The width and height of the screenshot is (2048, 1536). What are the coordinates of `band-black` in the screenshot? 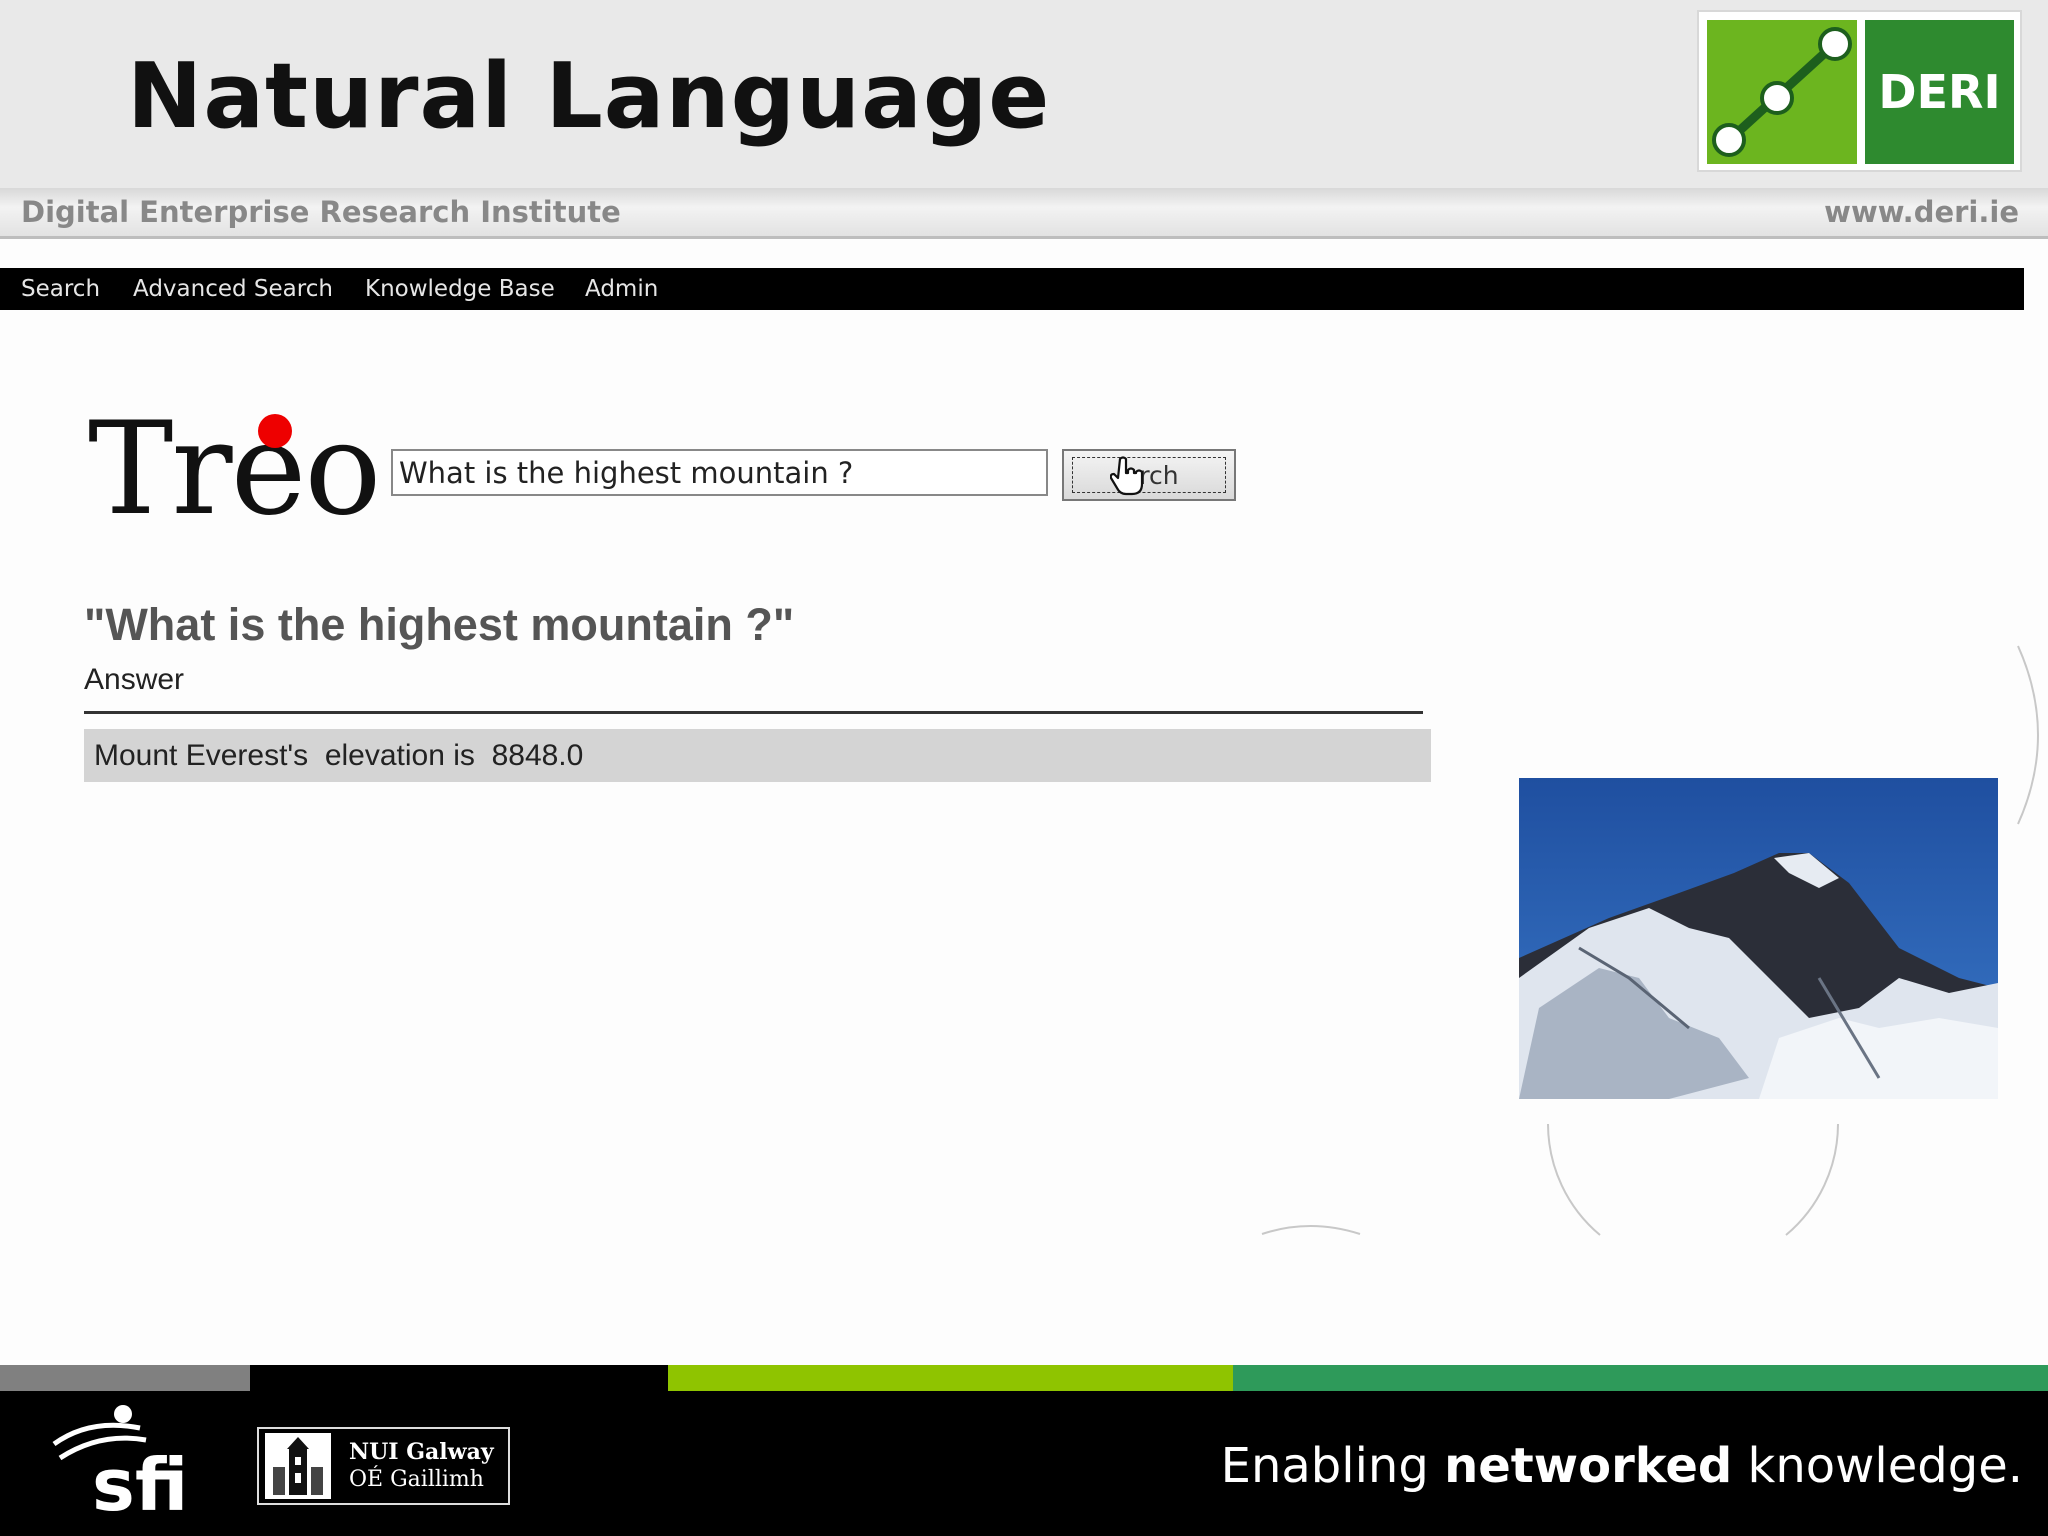 It's located at (459, 1378).